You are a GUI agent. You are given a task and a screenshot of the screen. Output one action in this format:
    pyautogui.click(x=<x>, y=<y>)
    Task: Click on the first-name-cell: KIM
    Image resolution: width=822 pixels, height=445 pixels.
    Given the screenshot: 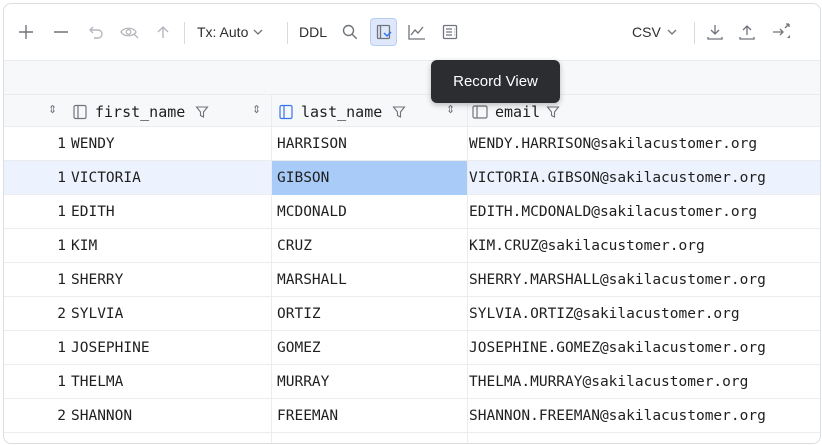 What is the action you would take?
    pyautogui.click(x=170, y=246)
    